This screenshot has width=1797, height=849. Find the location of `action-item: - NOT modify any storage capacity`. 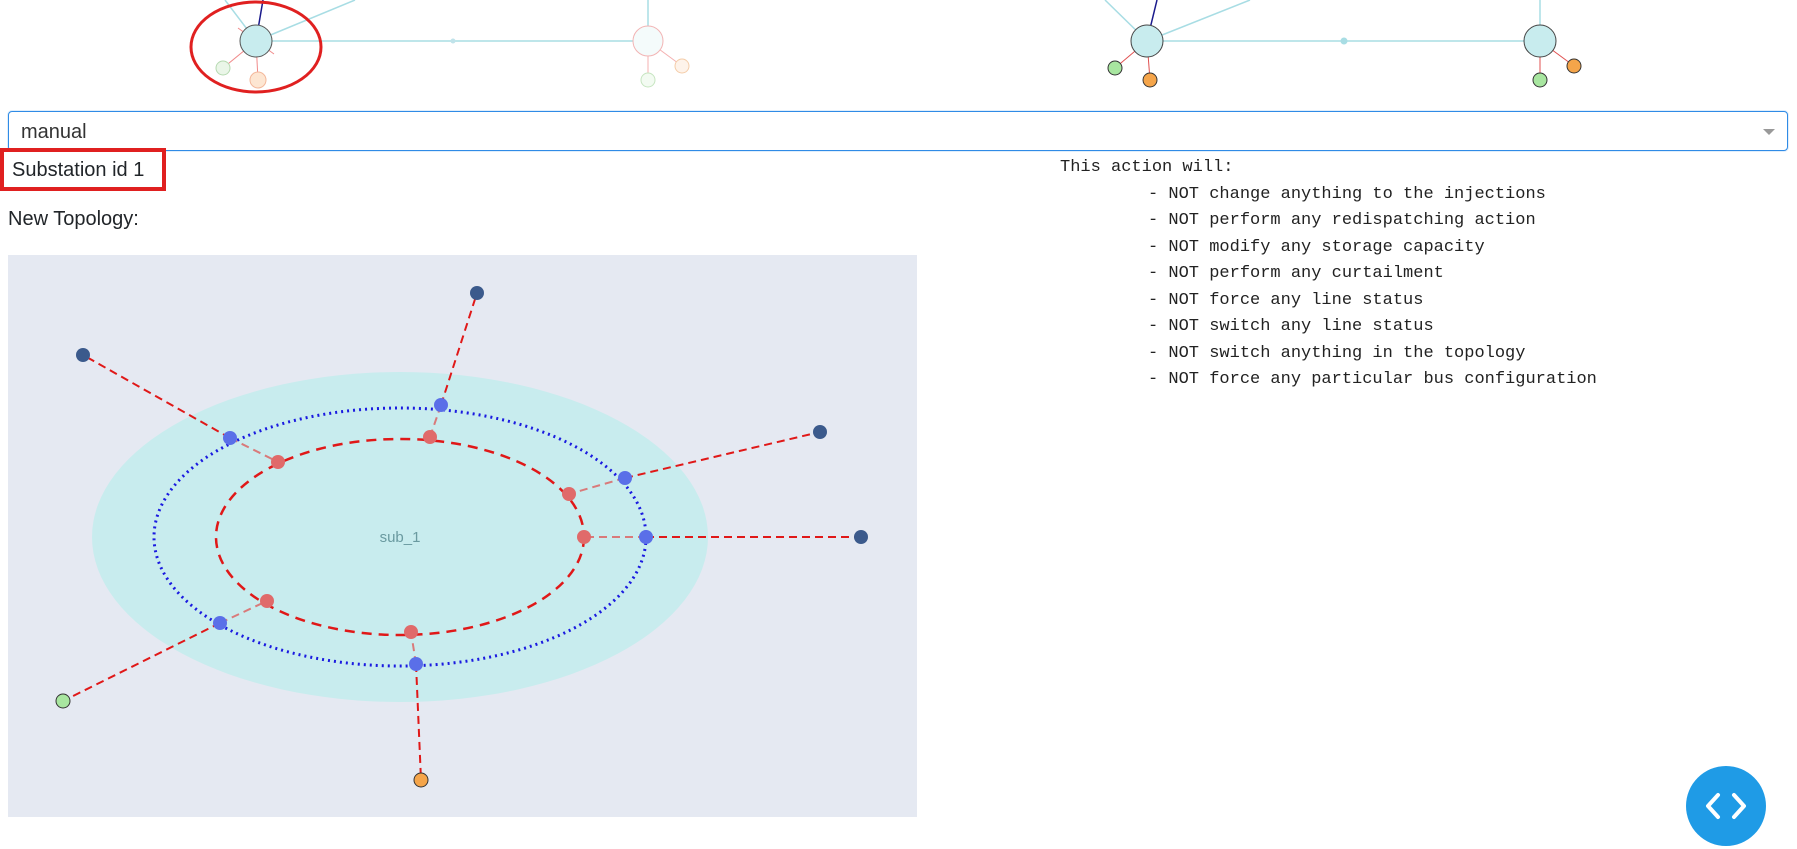

action-item: - NOT modify any storage capacity is located at coordinates (1316, 247).